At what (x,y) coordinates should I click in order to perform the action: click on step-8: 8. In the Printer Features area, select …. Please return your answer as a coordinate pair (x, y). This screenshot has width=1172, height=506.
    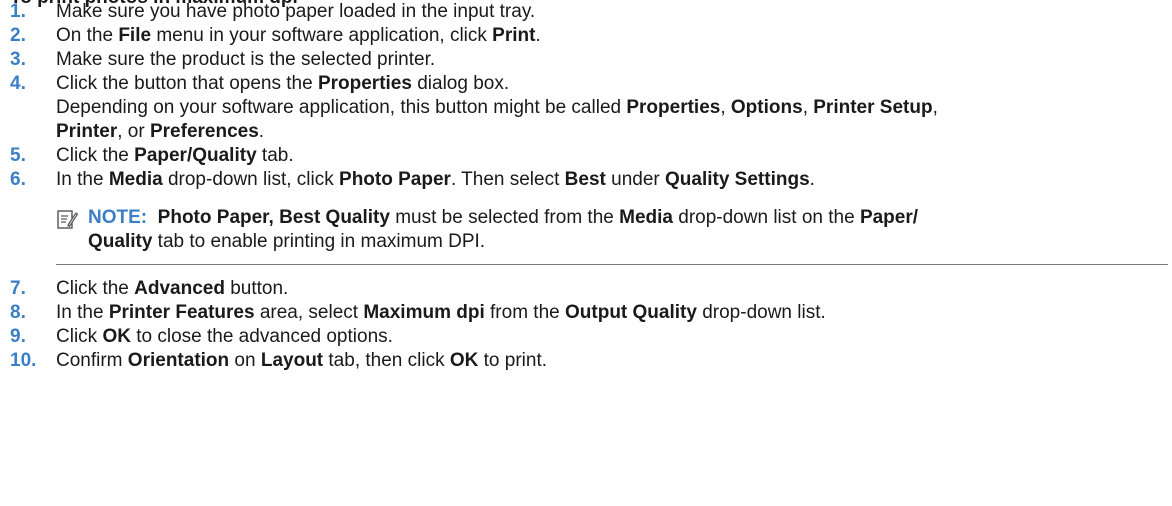
    Looking at the image, I should click on (418, 312).